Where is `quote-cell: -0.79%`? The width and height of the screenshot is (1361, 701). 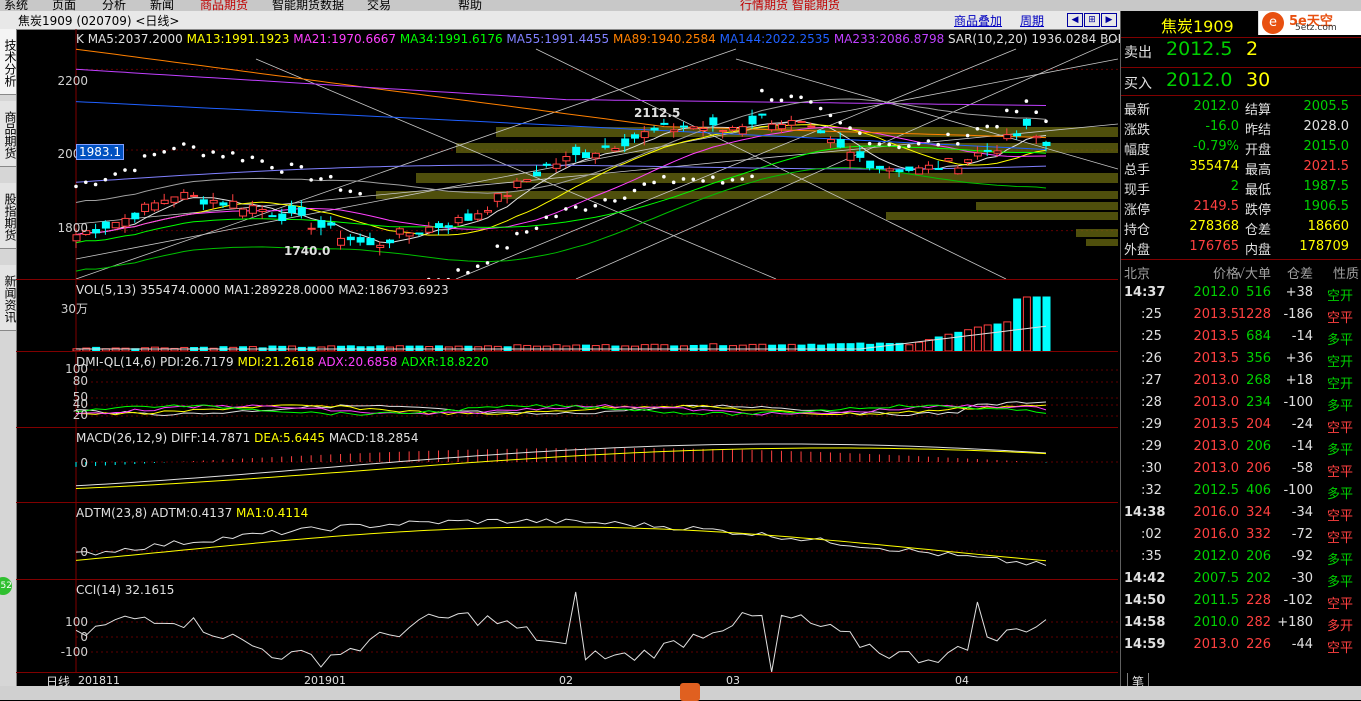 quote-cell: -0.79% is located at coordinates (1216, 146).